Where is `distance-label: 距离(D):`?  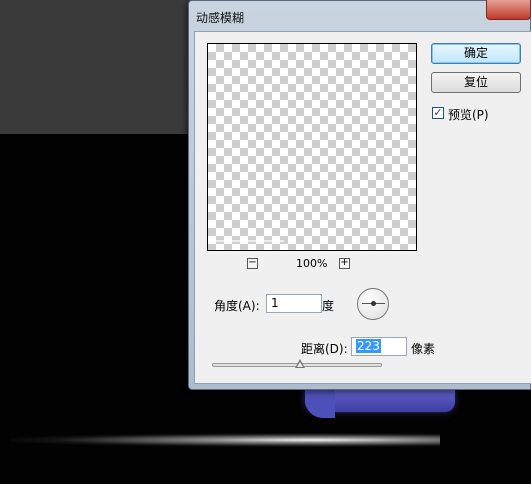
distance-label: 距离(D): is located at coordinates (324, 349).